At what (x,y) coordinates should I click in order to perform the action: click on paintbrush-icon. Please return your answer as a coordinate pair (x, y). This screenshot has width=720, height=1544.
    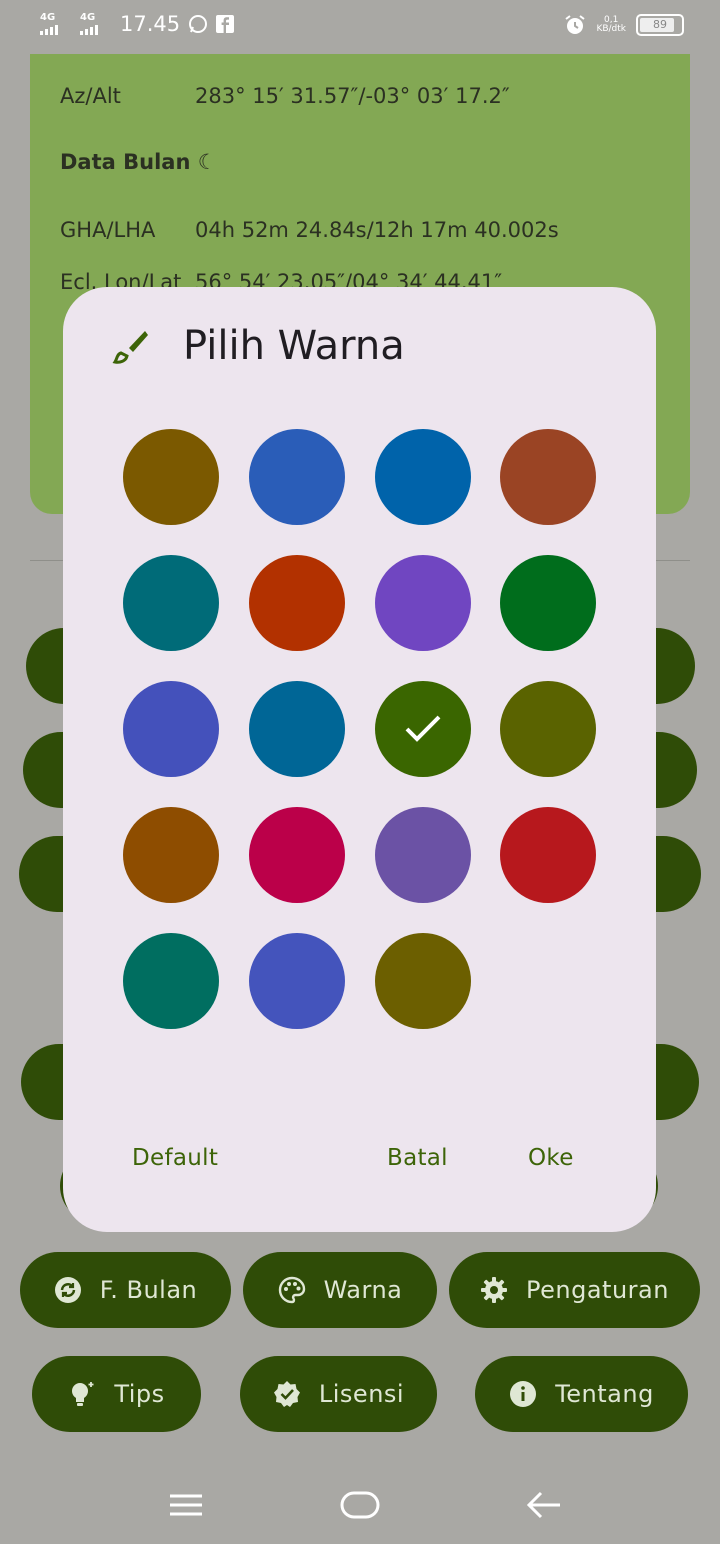
    Looking at the image, I should click on (131, 347).